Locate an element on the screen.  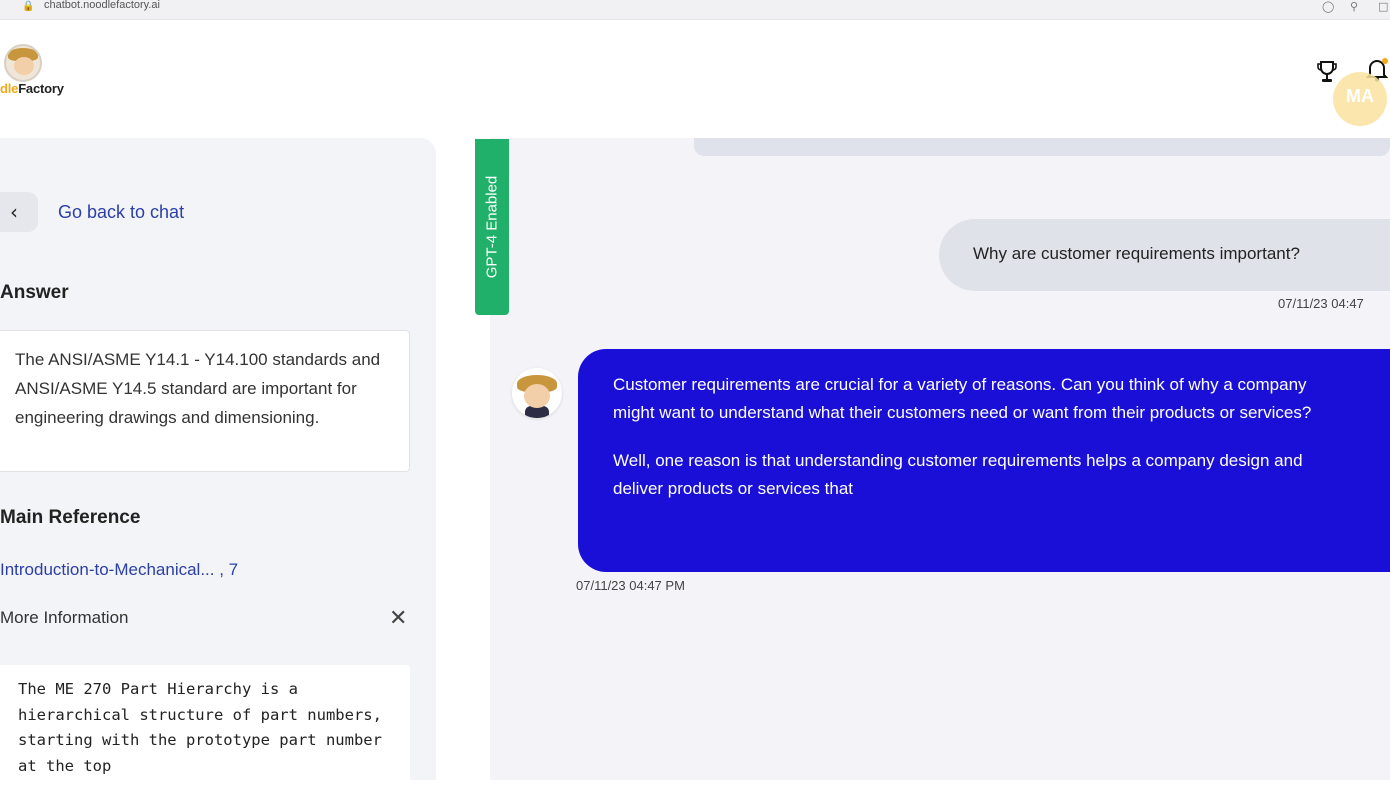
app-header: dleFactory MA is located at coordinates (695, 79).